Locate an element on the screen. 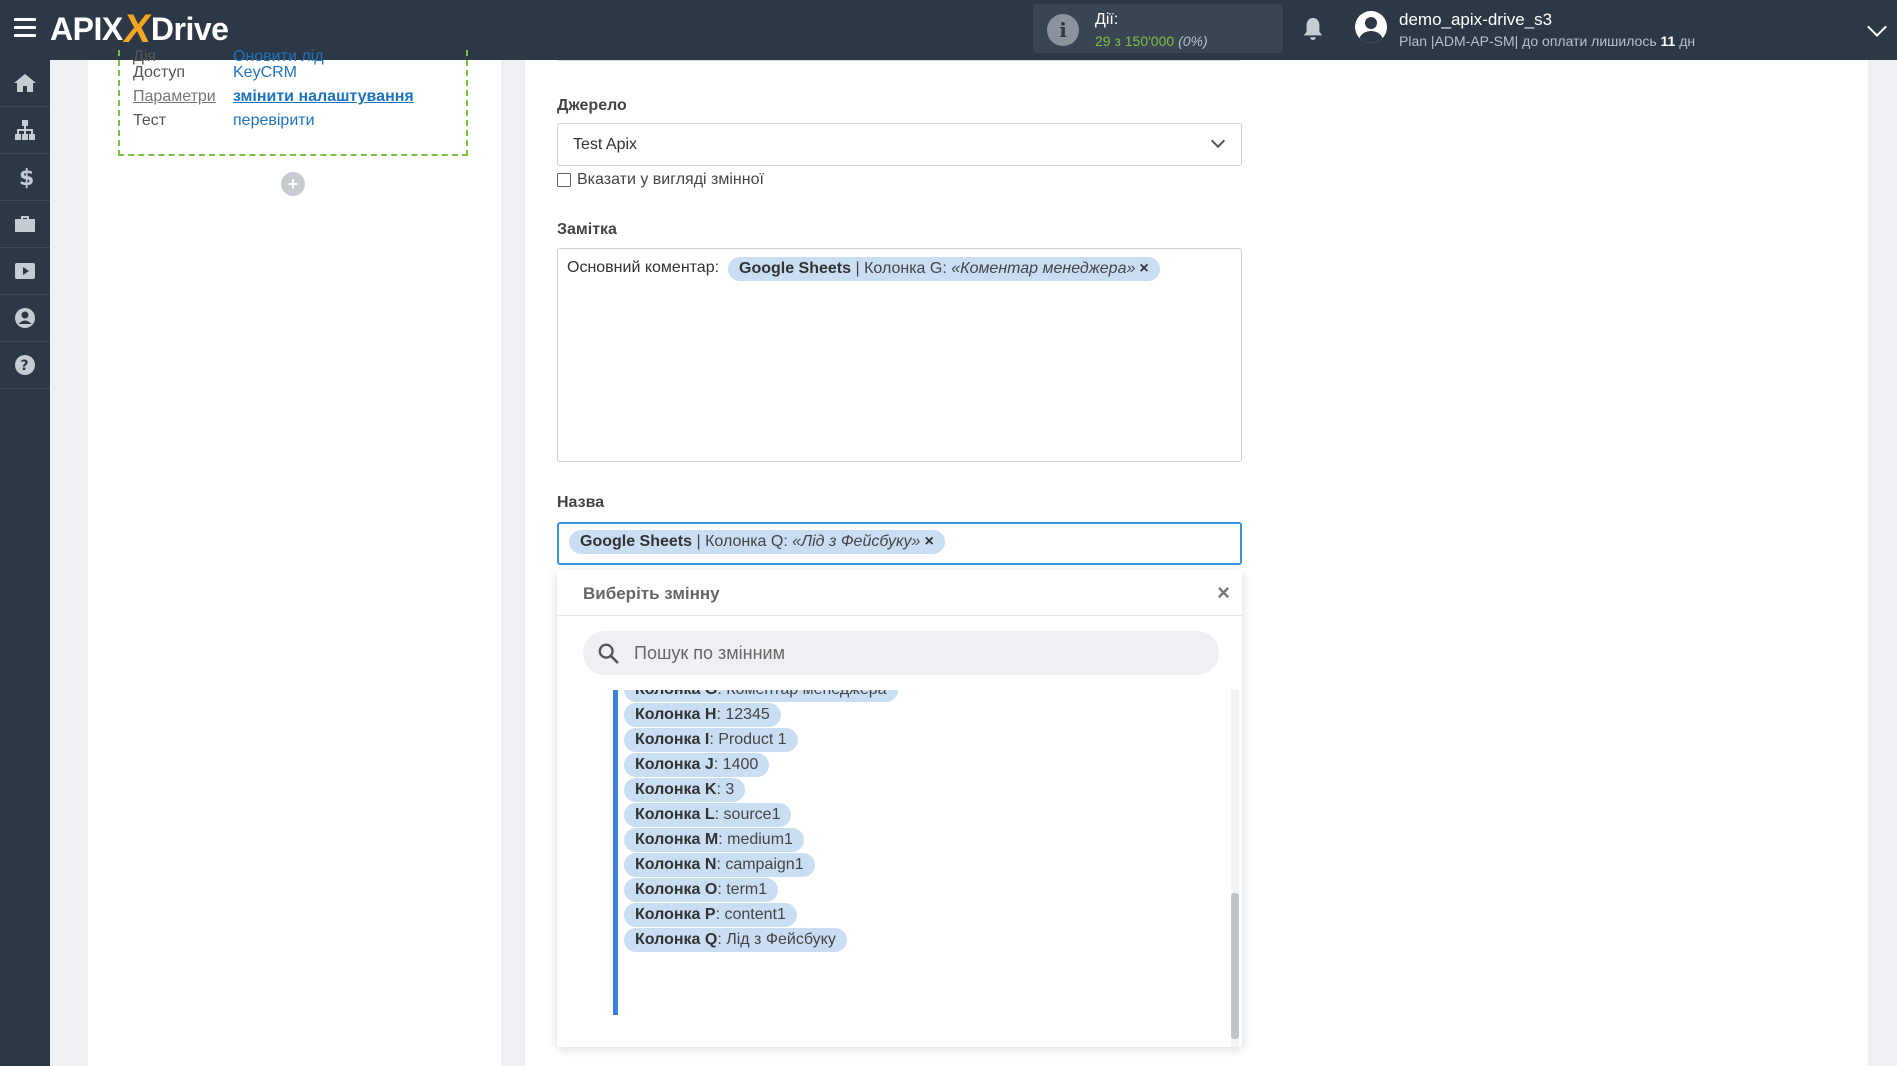  note-label: Замітка is located at coordinates (587, 229).